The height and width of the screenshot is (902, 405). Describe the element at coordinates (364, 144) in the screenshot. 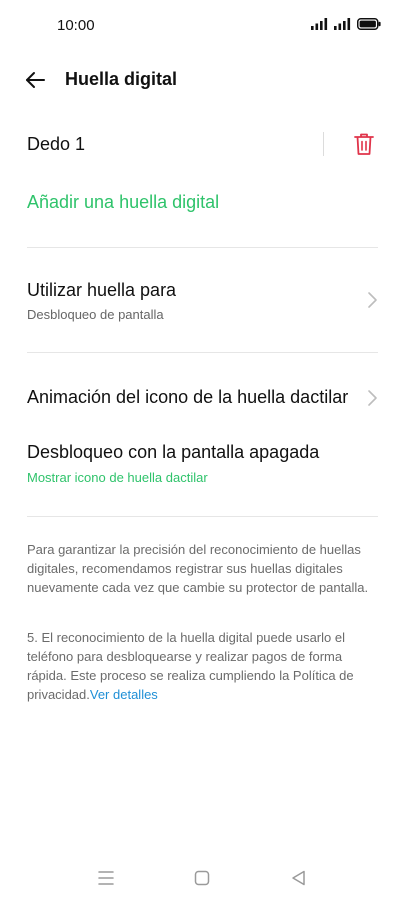

I see `trash-icon` at that location.